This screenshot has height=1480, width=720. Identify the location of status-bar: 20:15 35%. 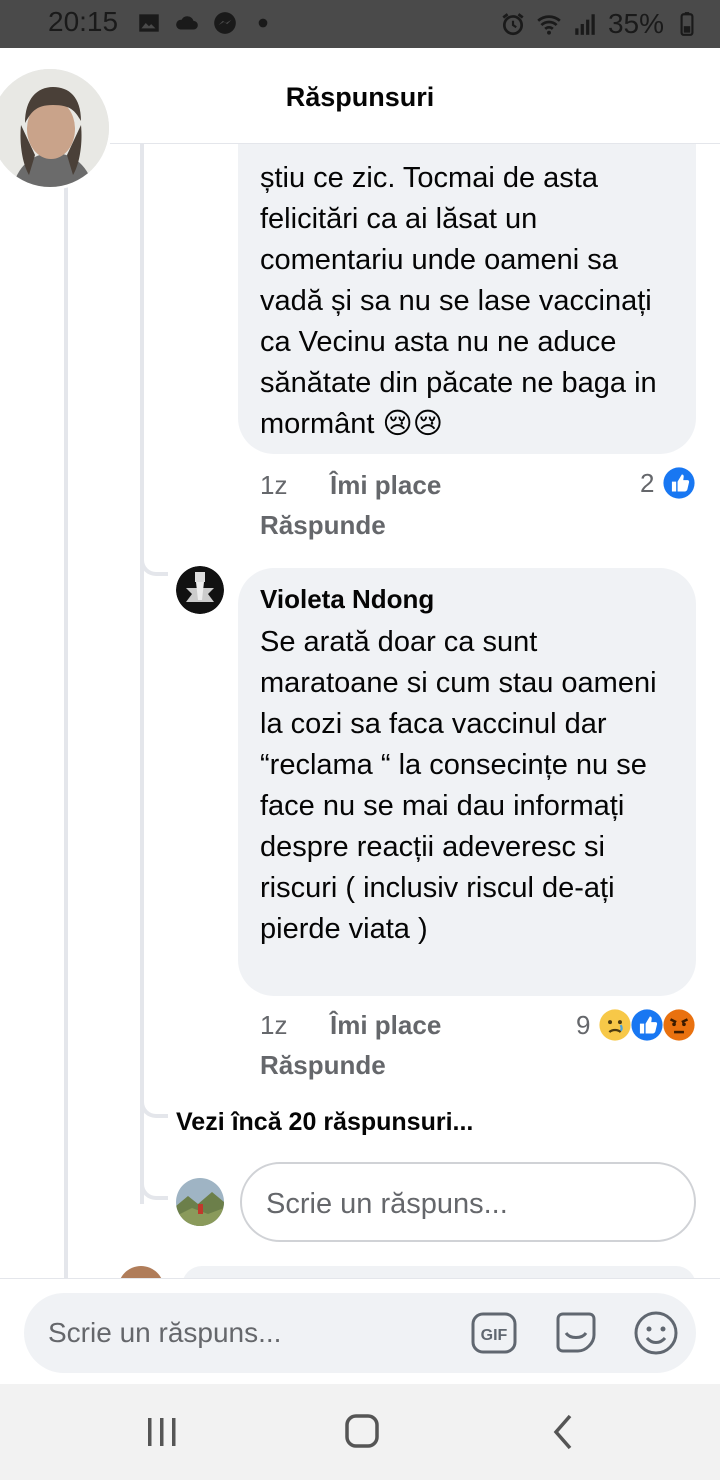
(360, 24).